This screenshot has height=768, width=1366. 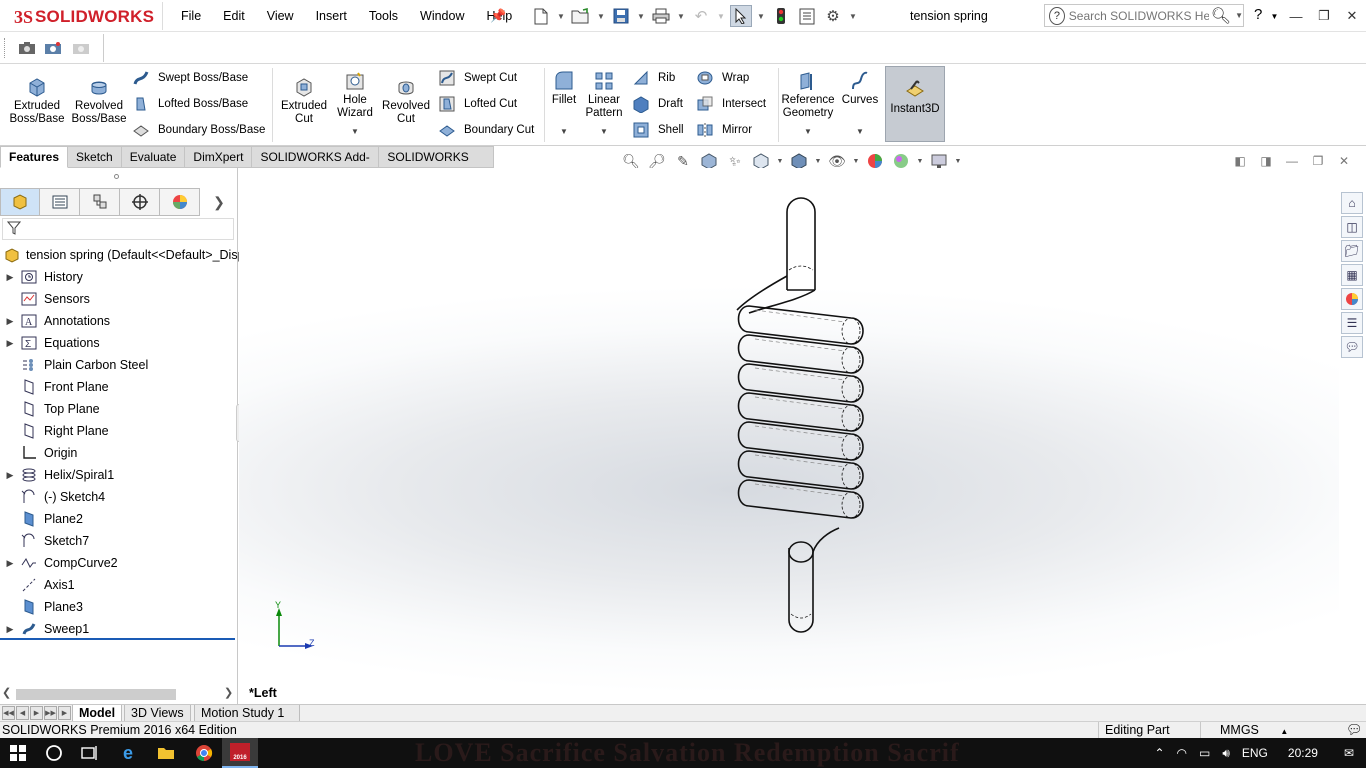 What do you see at coordinates (1144, 15) in the screenshot?
I see `help-search-box: ? 🔍︎ ▼` at bounding box center [1144, 15].